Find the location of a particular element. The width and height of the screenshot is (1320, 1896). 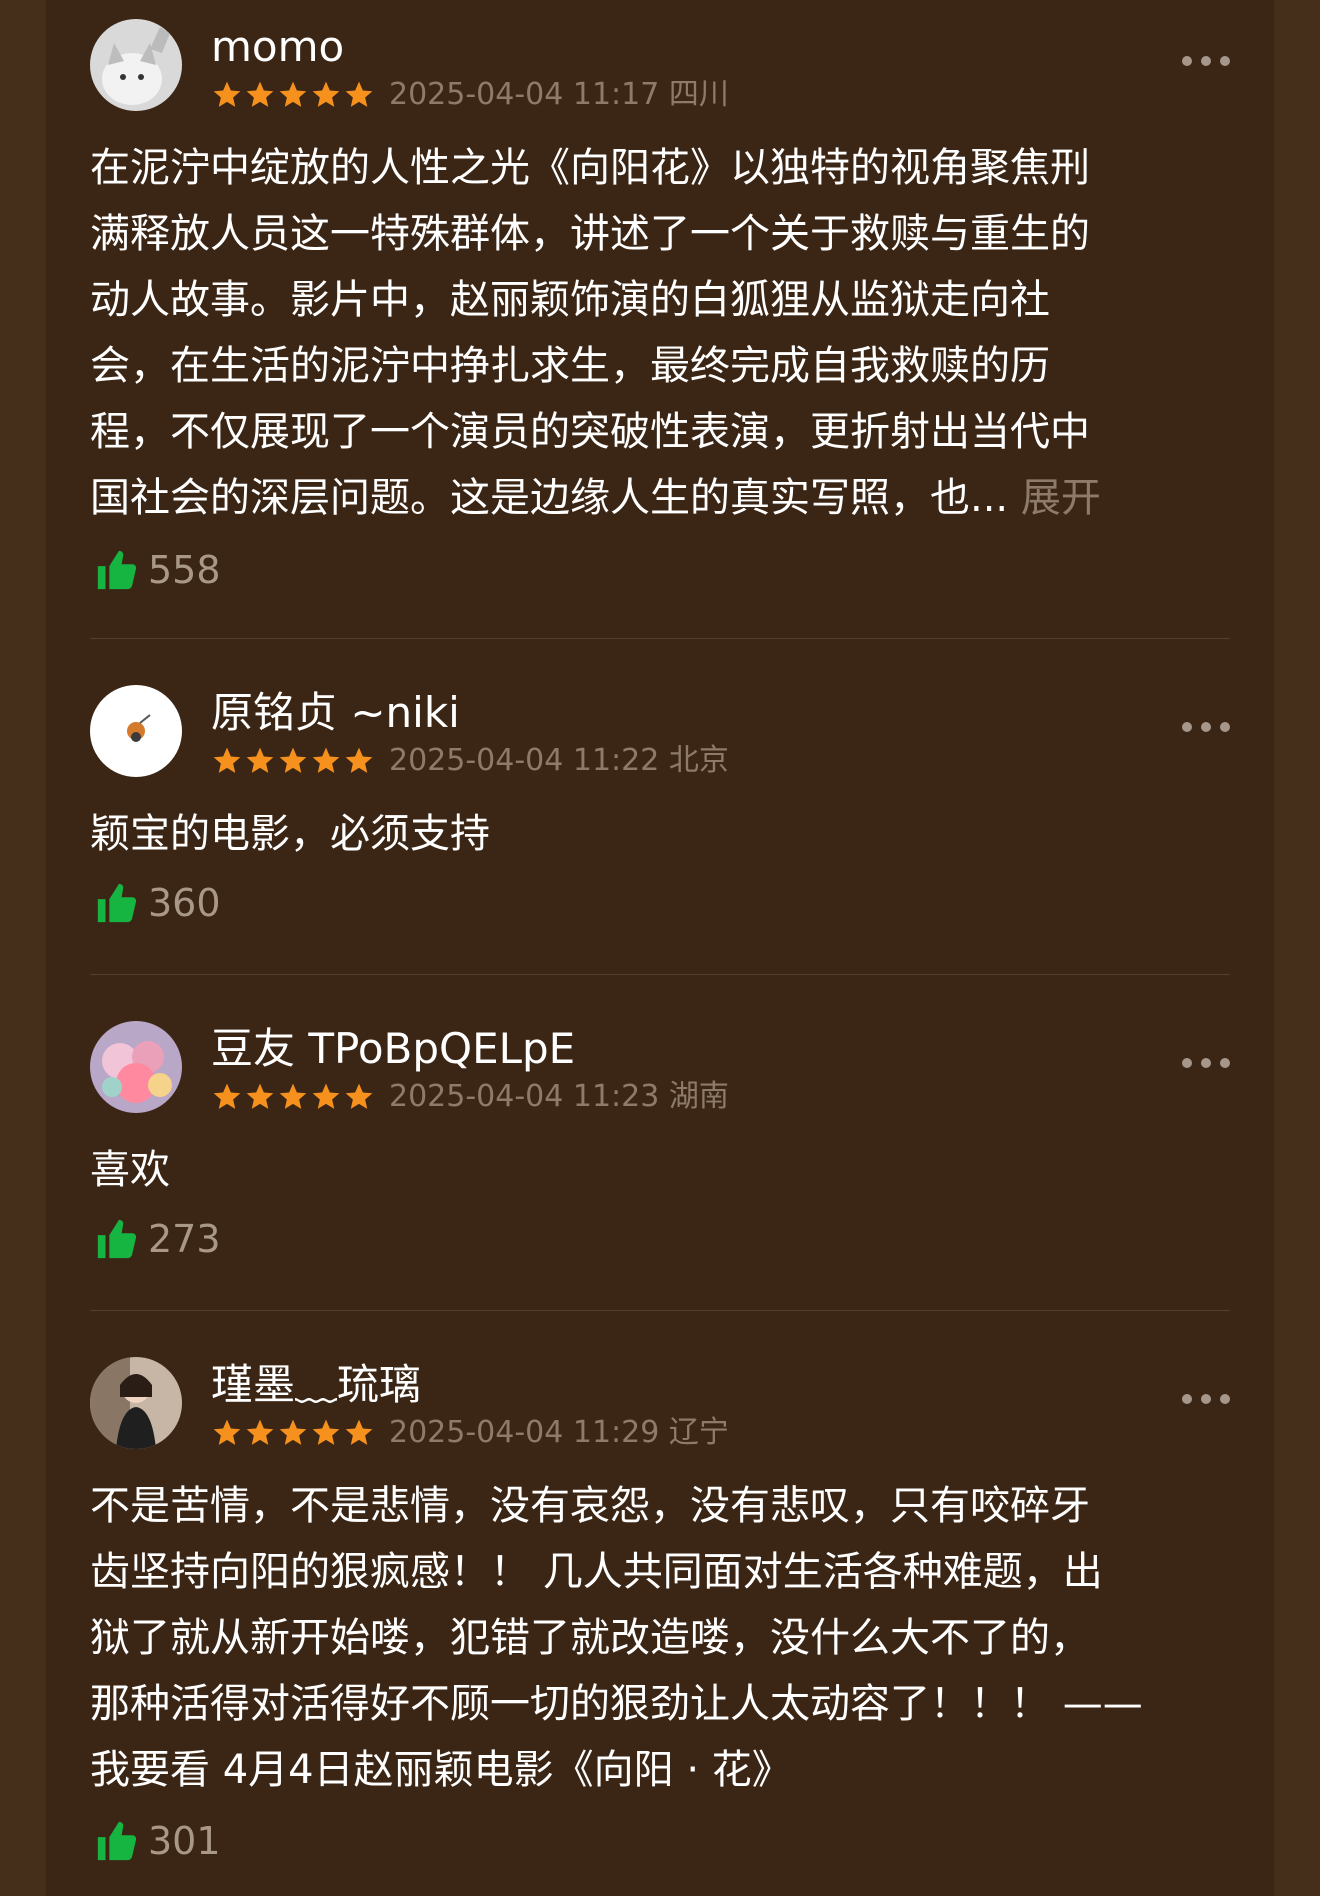

like-button: 360 is located at coordinates (157, 903).